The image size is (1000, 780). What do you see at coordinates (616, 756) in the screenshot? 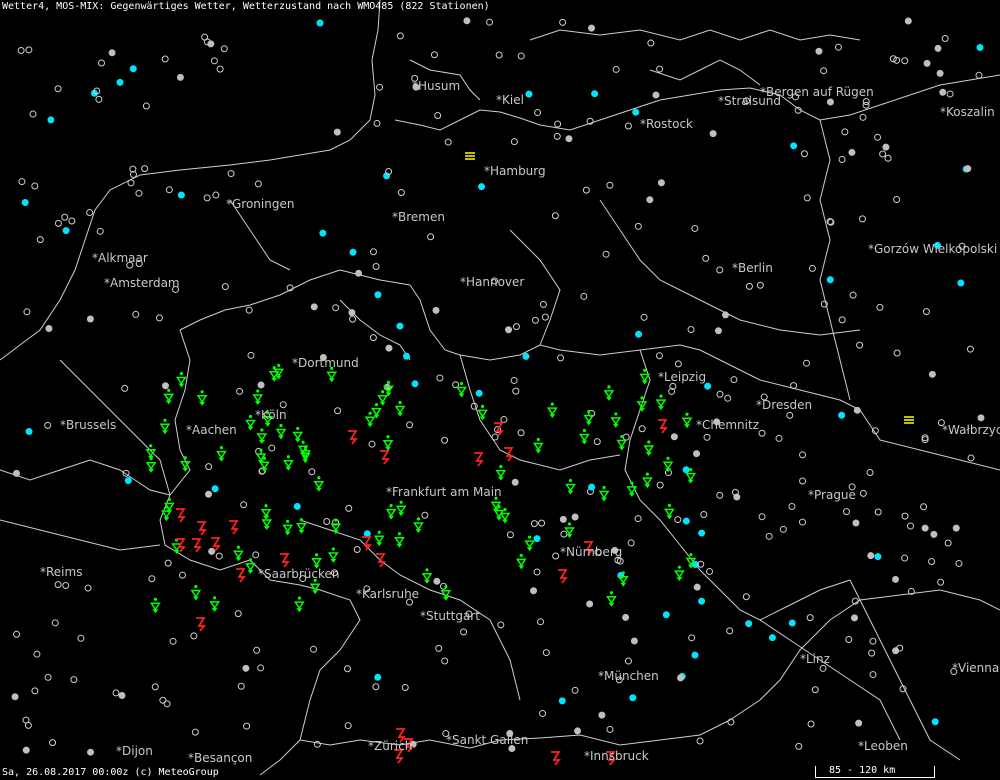
I see `city-label: *Innsbruck` at bounding box center [616, 756].